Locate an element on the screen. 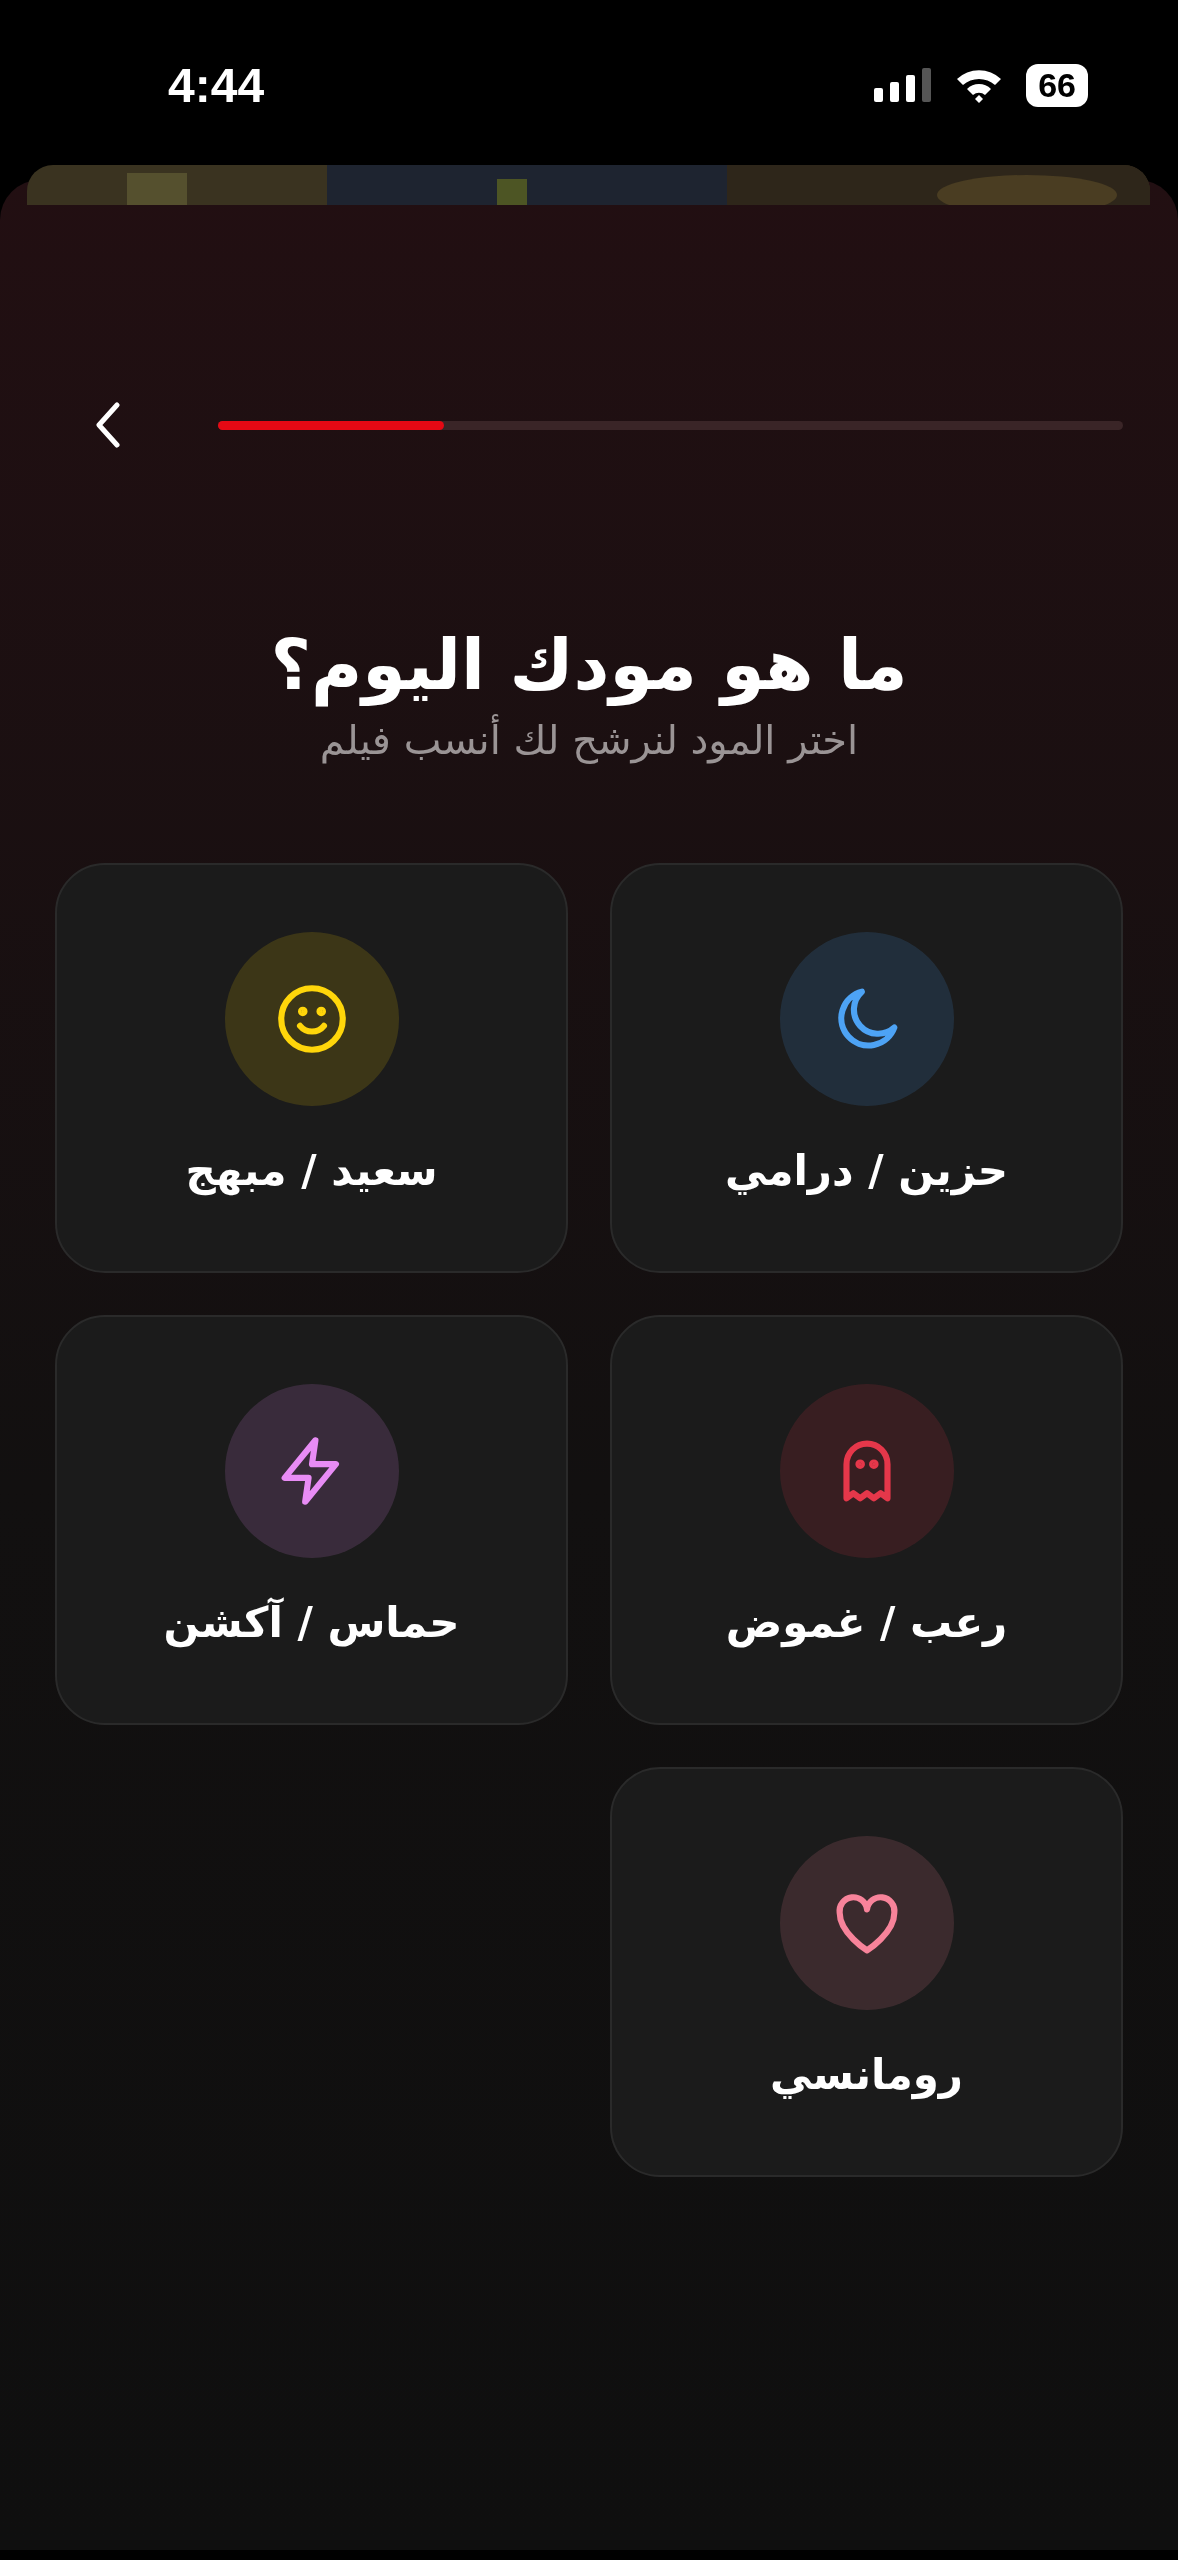 This screenshot has width=1178, height=2560. battery-indicator: 66 is located at coordinates (1057, 85).